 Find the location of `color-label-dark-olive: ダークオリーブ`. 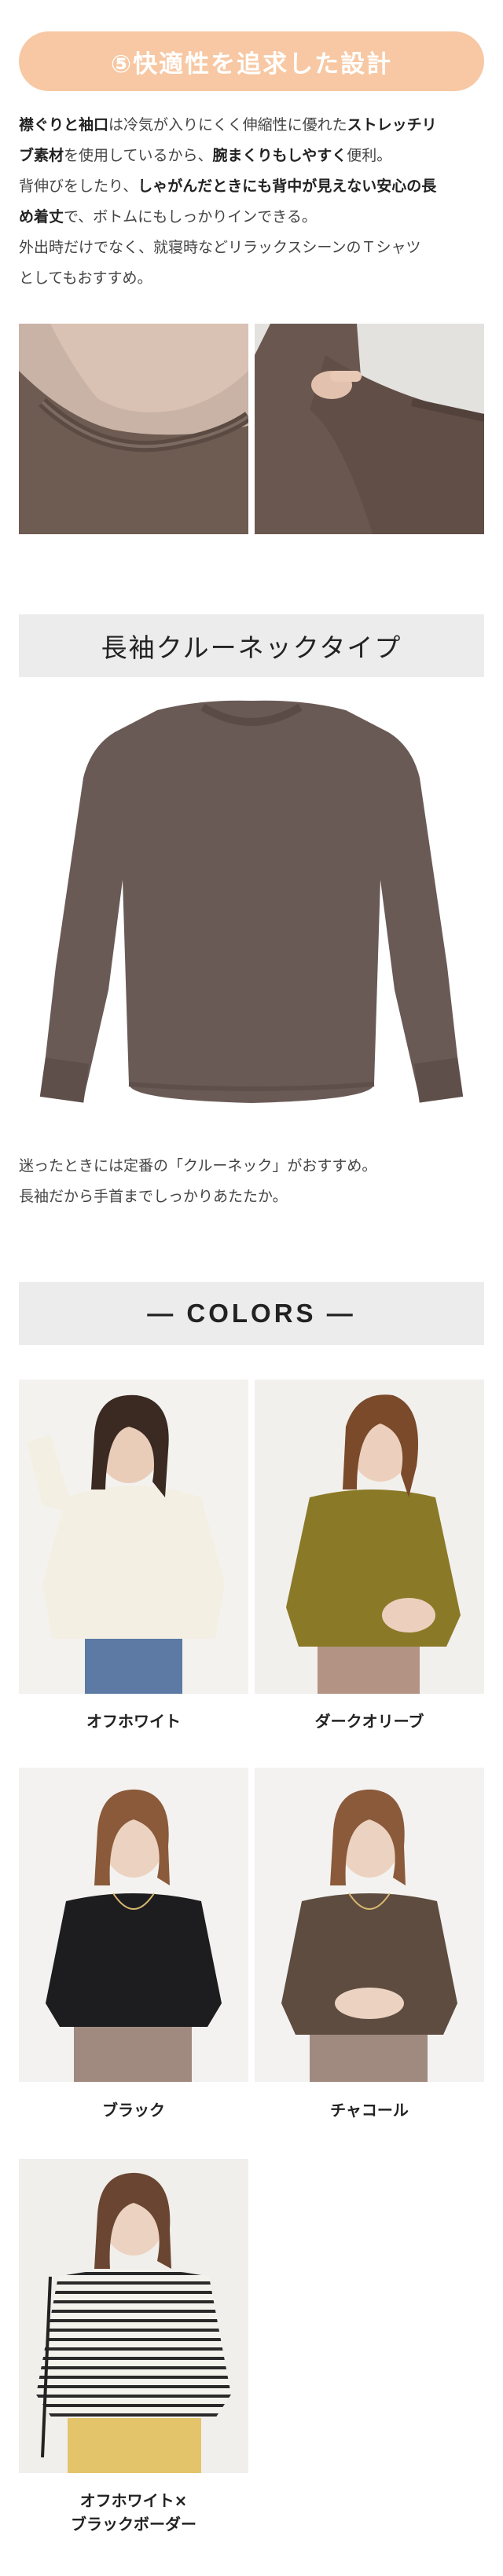

color-label-dark-olive: ダークオリーブ is located at coordinates (369, 1722).